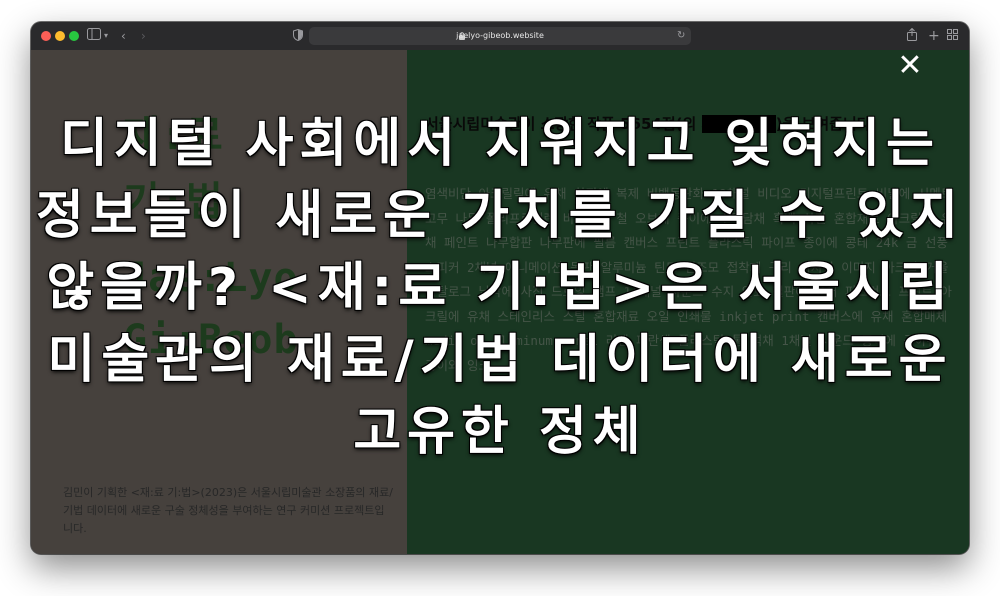  What do you see at coordinates (94, 36) in the screenshot?
I see `sidebar-toggle-icon` at bounding box center [94, 36].